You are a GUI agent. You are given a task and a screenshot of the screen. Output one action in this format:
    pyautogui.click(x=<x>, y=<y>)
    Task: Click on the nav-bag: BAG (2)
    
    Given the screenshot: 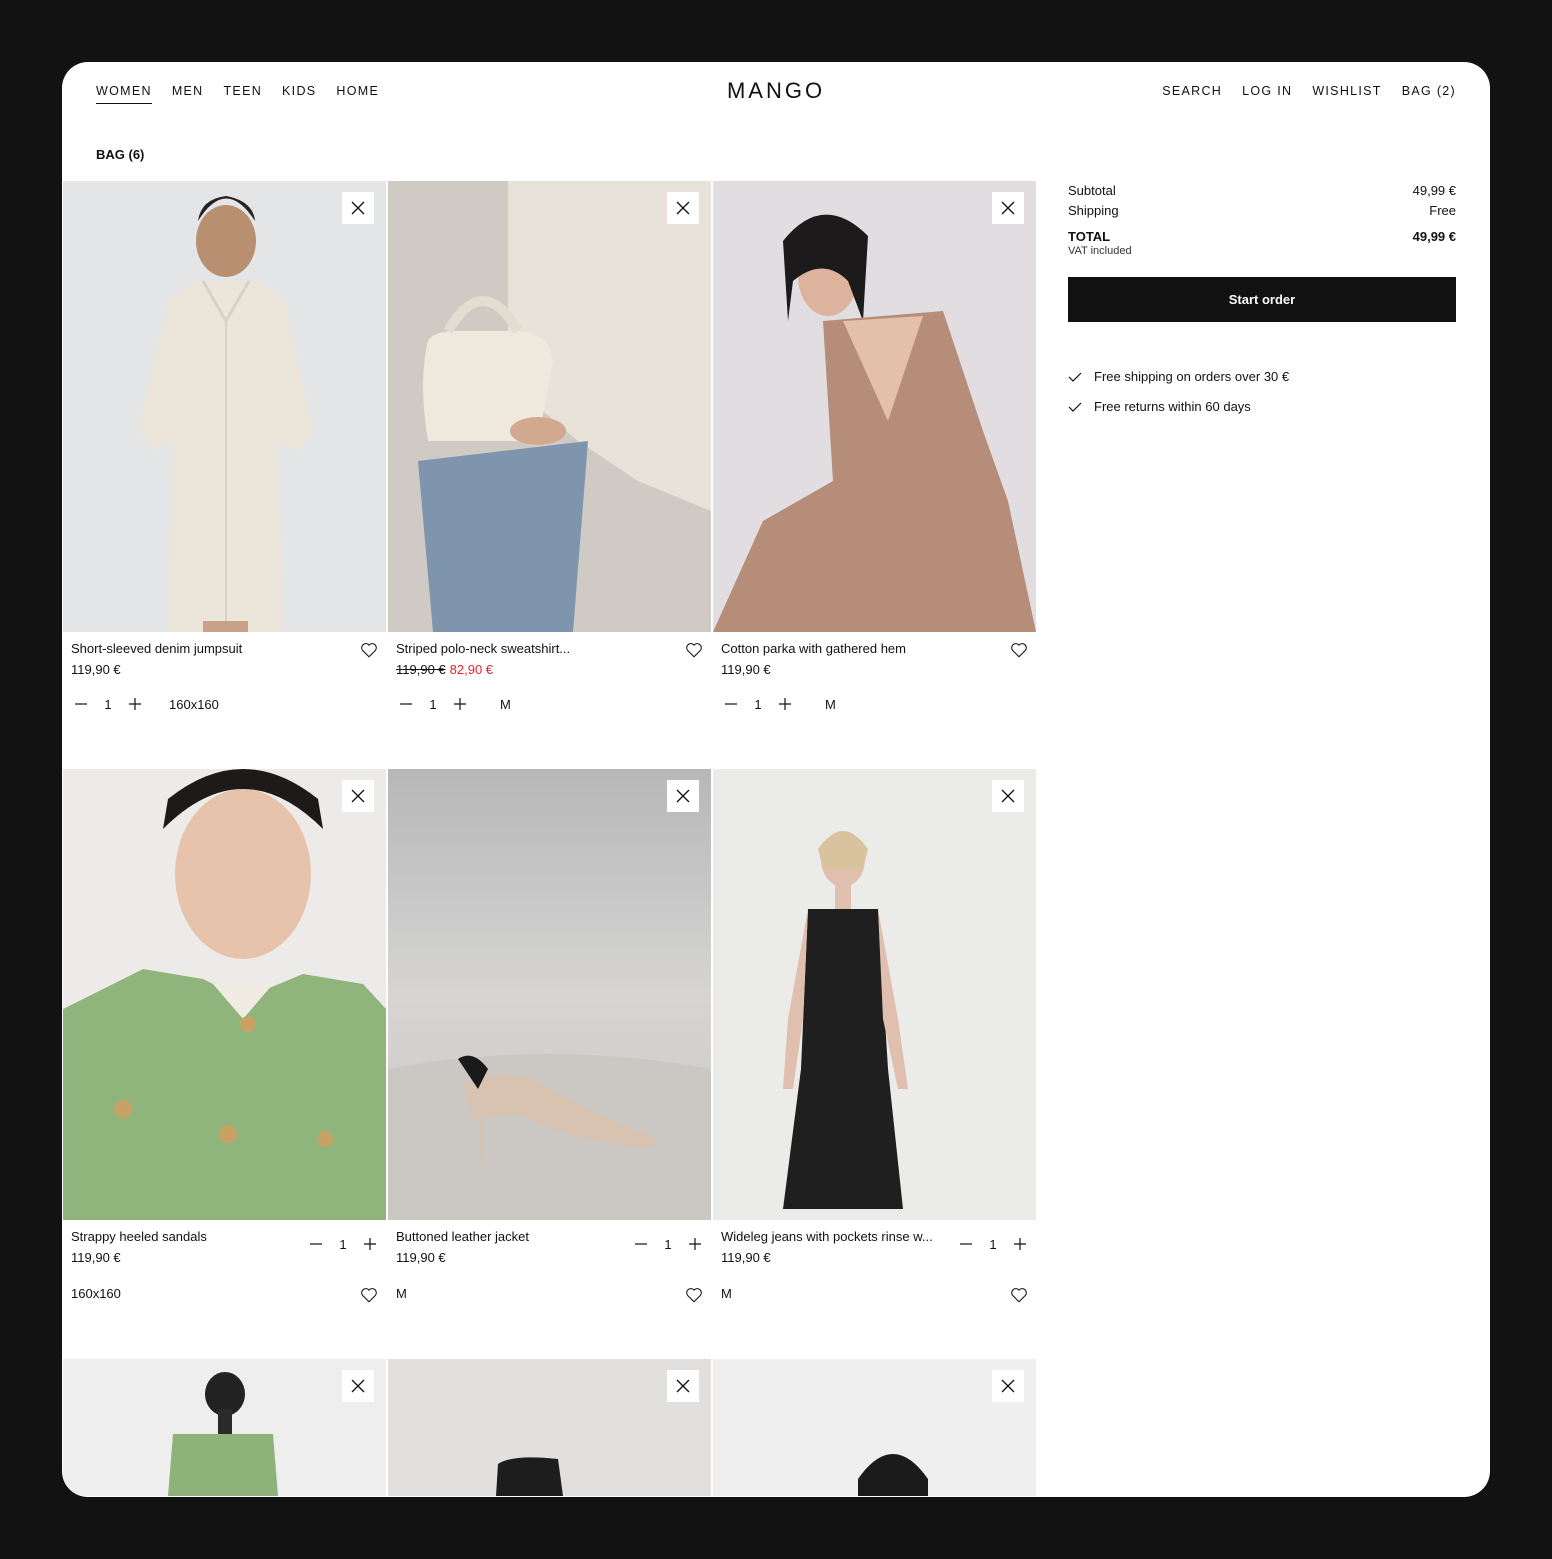 What is the action you would take?
    pyautogui.click(x=1429, y=93)
    